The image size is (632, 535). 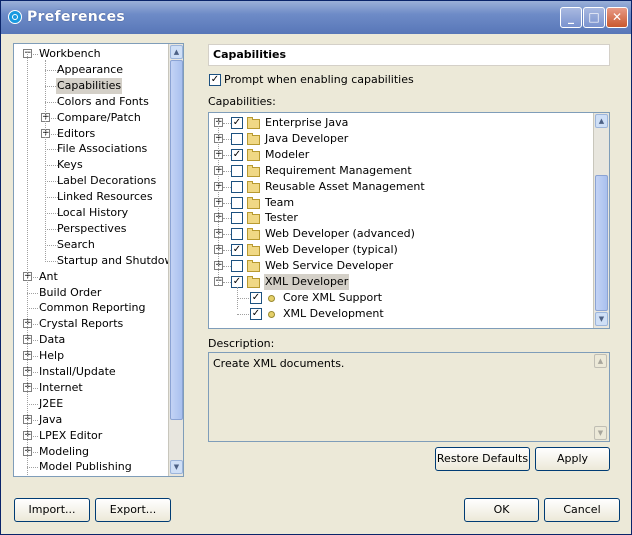 What do you see at coordinates (331, 250) in the screenshot?
I see `capability-label: Web Developer (typical)` at bounding box center [331, 250].